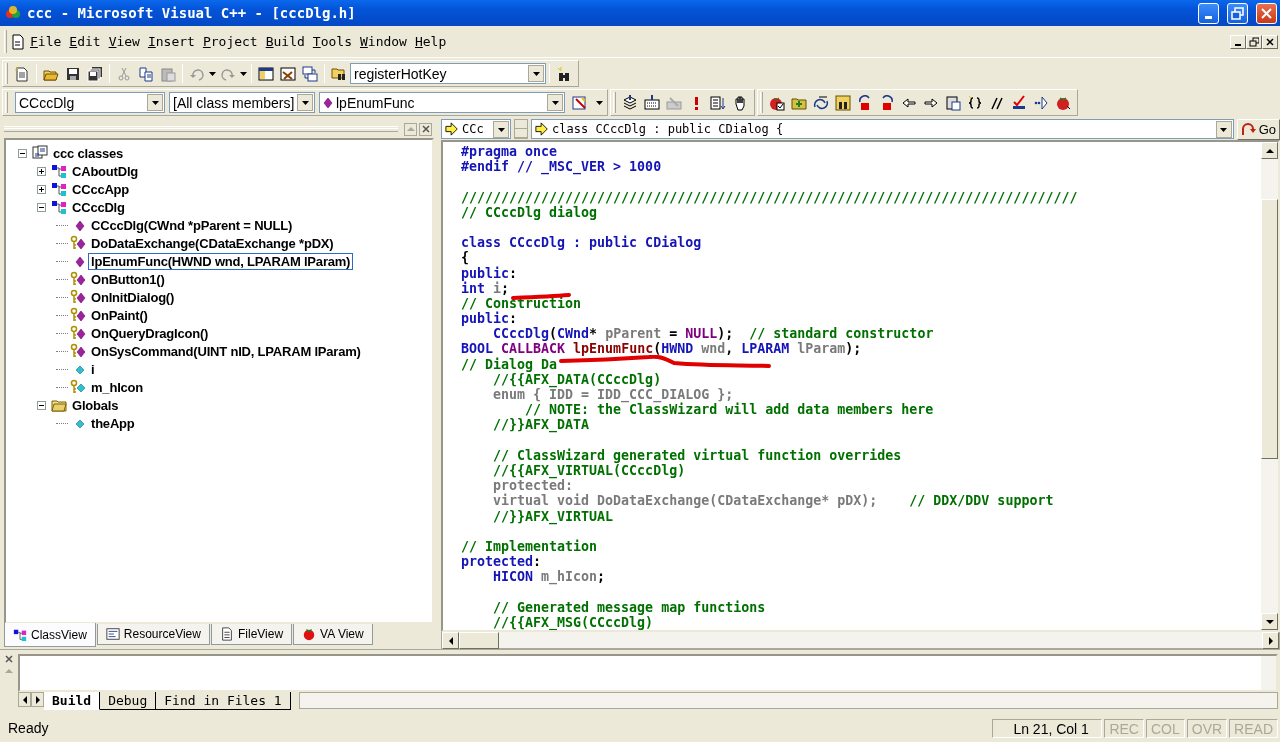 The width and height of the screenshot is (1280, 742). I want to click on menu-item: File, so click(46, 41).